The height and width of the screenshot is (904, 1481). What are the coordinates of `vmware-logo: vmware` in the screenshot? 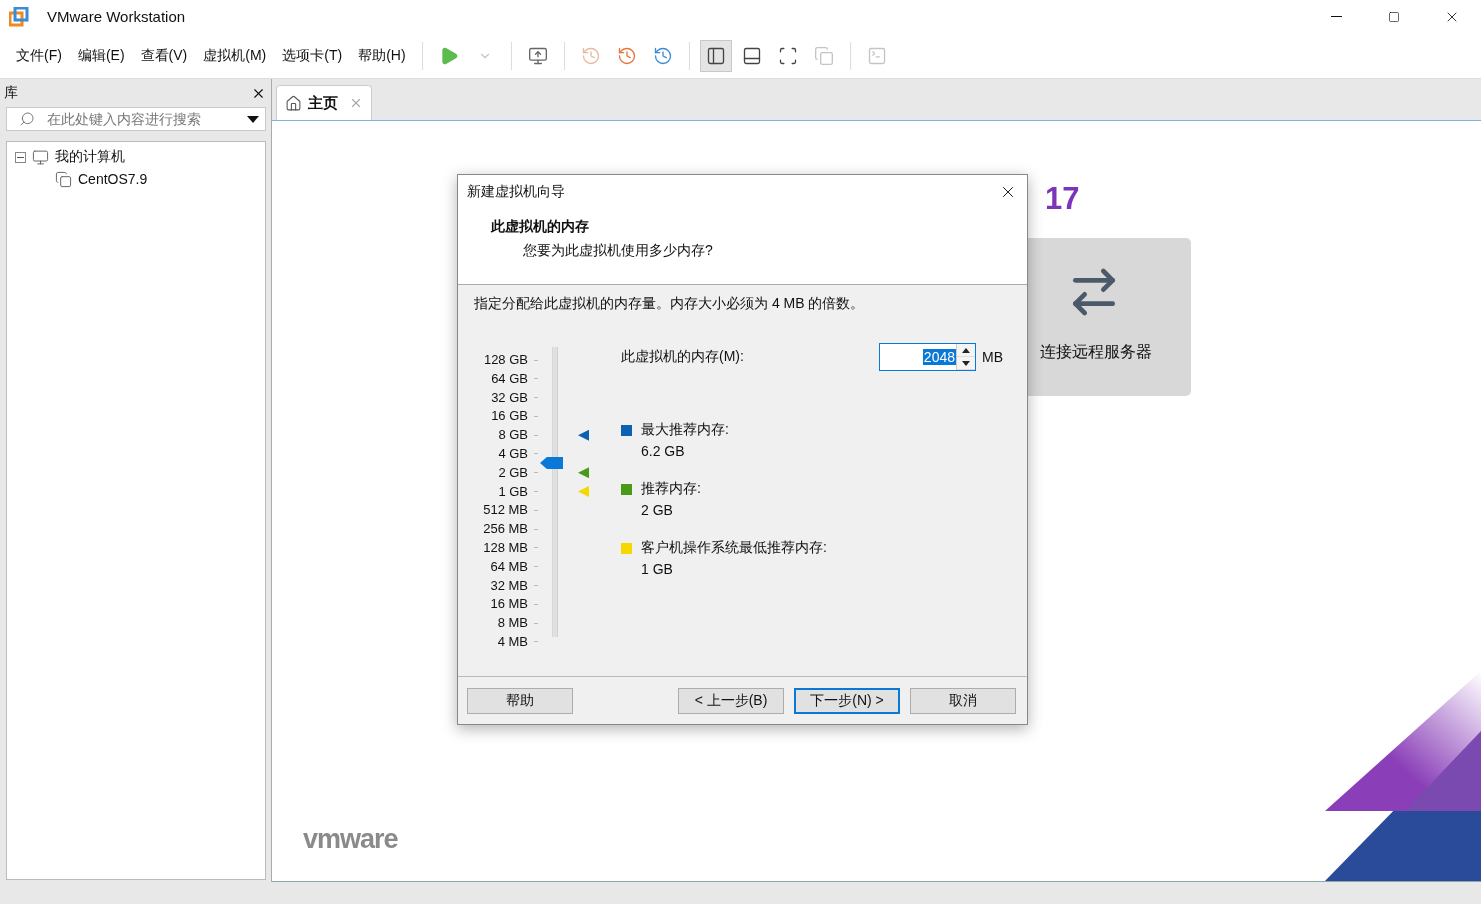 It's located at (350, 839).